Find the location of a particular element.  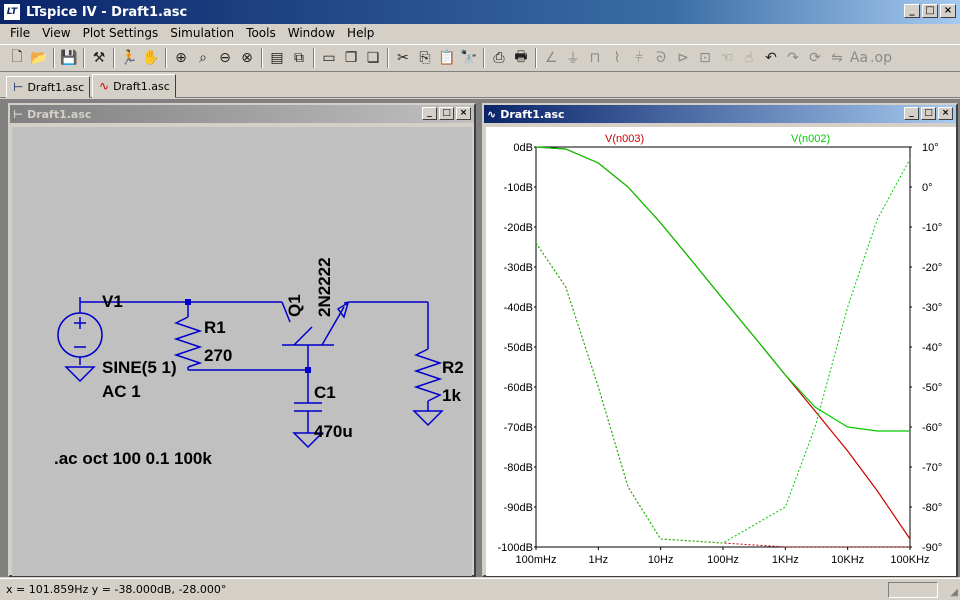

minimize-button: _ is located at coordinates (912, 11).